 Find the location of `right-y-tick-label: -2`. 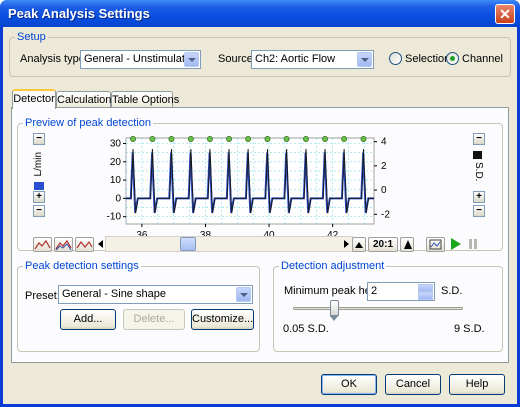

right-y-tick-label: -2 is located at coordinates (385, 214).